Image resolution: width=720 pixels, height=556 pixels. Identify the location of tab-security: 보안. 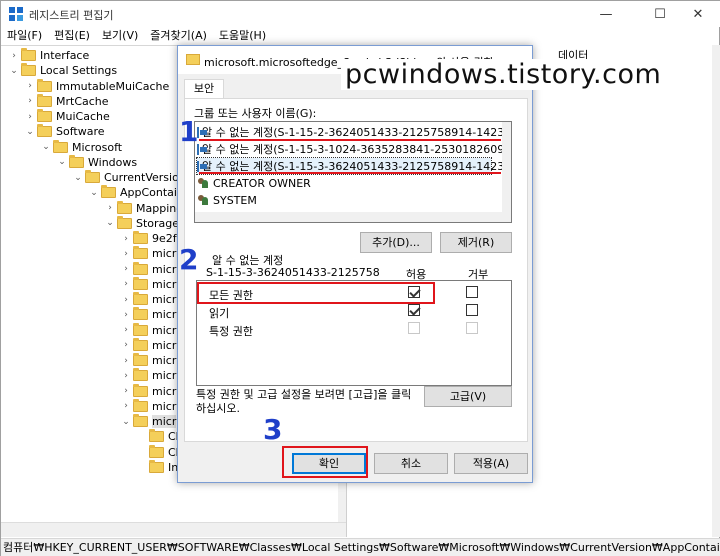
(204, 89).